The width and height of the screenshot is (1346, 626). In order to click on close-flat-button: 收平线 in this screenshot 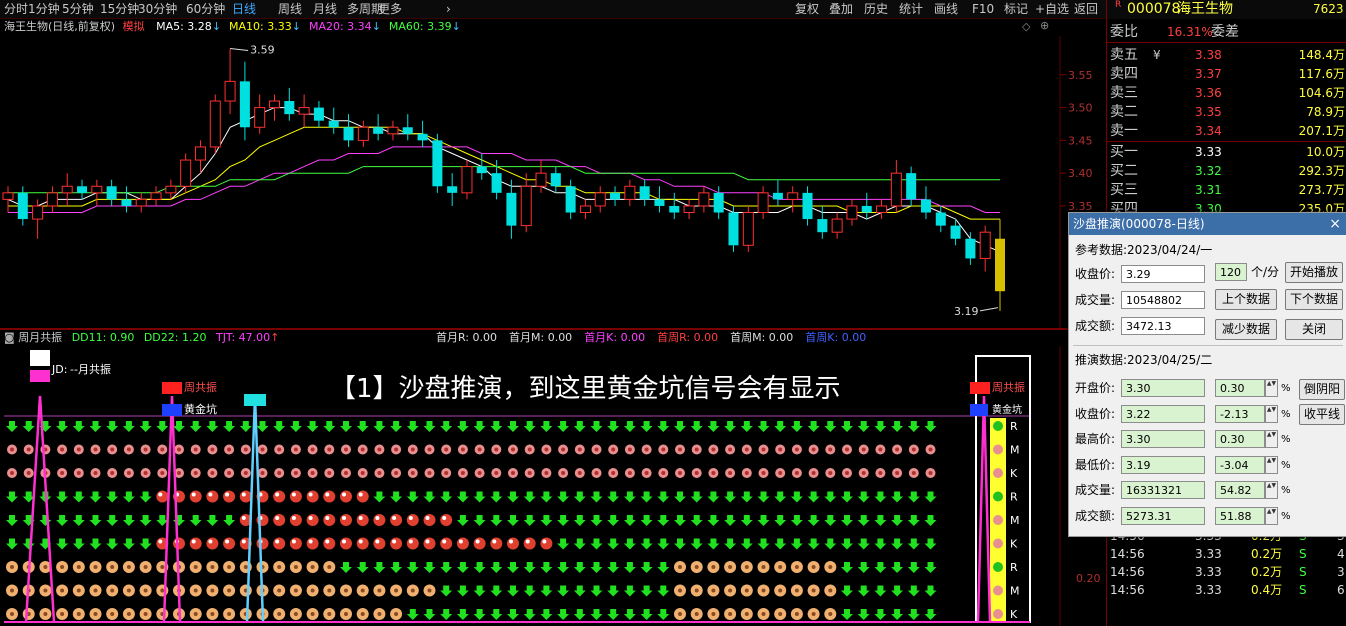, I will do `click(1322, 414)`.